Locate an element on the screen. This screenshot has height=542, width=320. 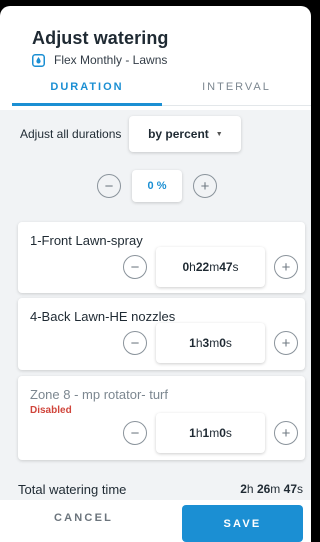
zone-card: 4-Back Lawn-HE nozzles − 1h 3m 0s + is located at coordinates (161, 334).